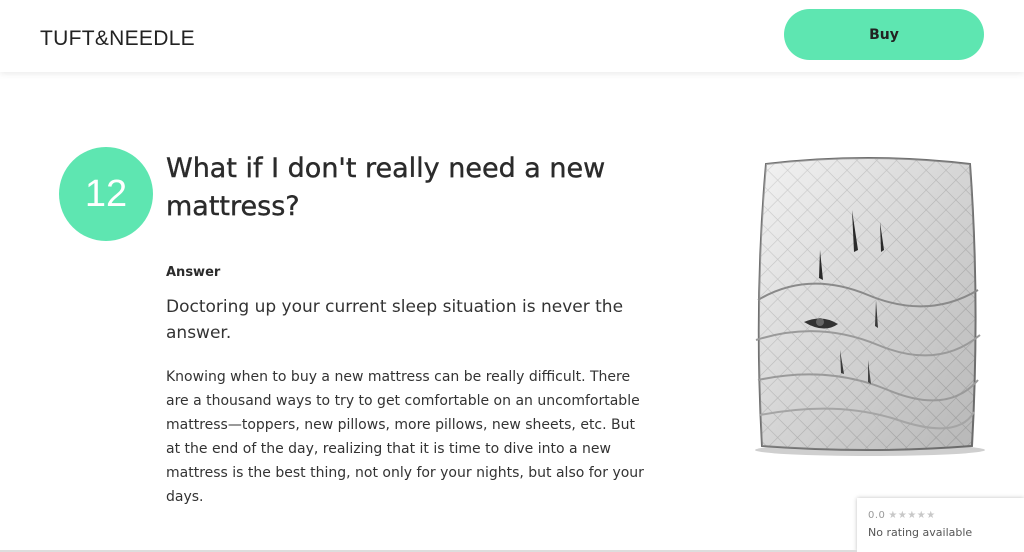 This screenshot has width=1024, height=552. Describe the element at coordinates (193, 272) in the screenshot. I see `answer-label: Answer` at that location.